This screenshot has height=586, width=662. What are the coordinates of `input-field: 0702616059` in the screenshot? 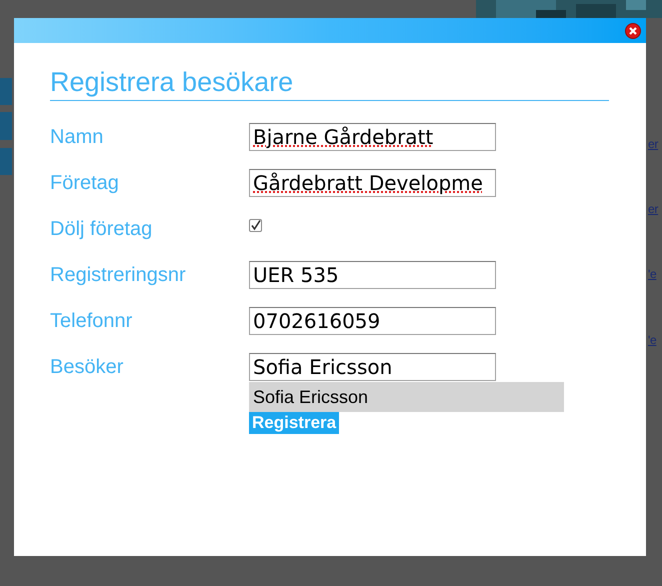 It's located at (372, 321).